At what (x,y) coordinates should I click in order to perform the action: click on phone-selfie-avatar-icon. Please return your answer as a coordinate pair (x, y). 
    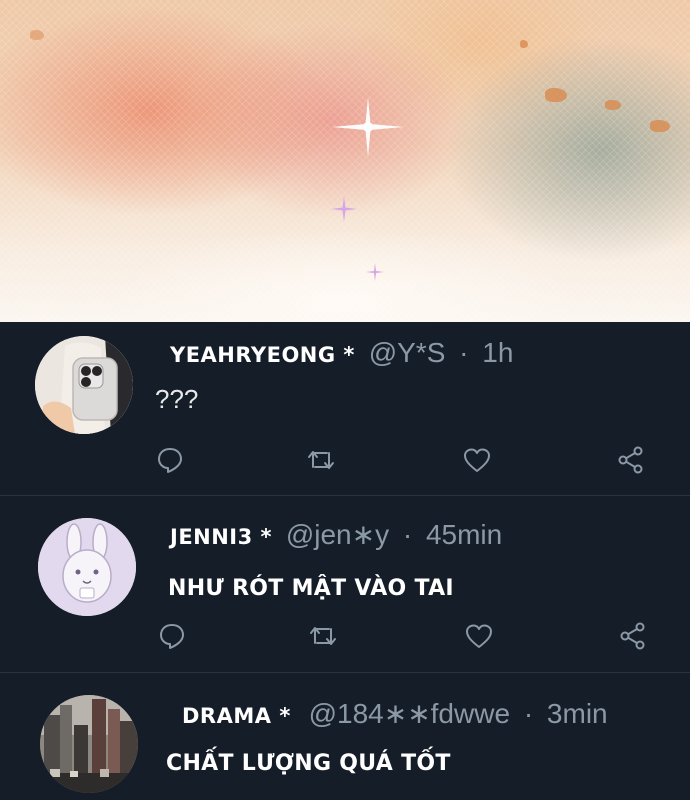
    Looking at the image, I should click on (84, 385).